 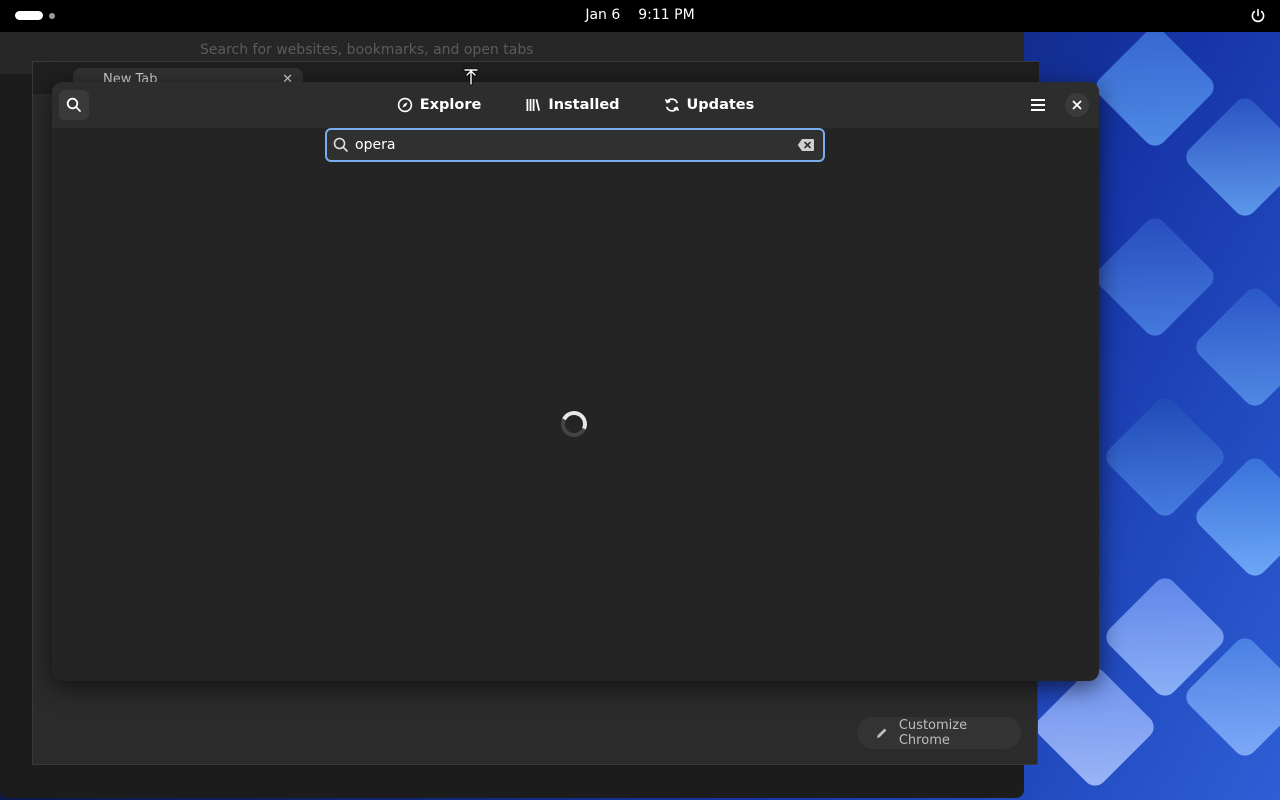 I want to click on customize-chrome-button: Customize Chrome, so click(x=939, y=733).